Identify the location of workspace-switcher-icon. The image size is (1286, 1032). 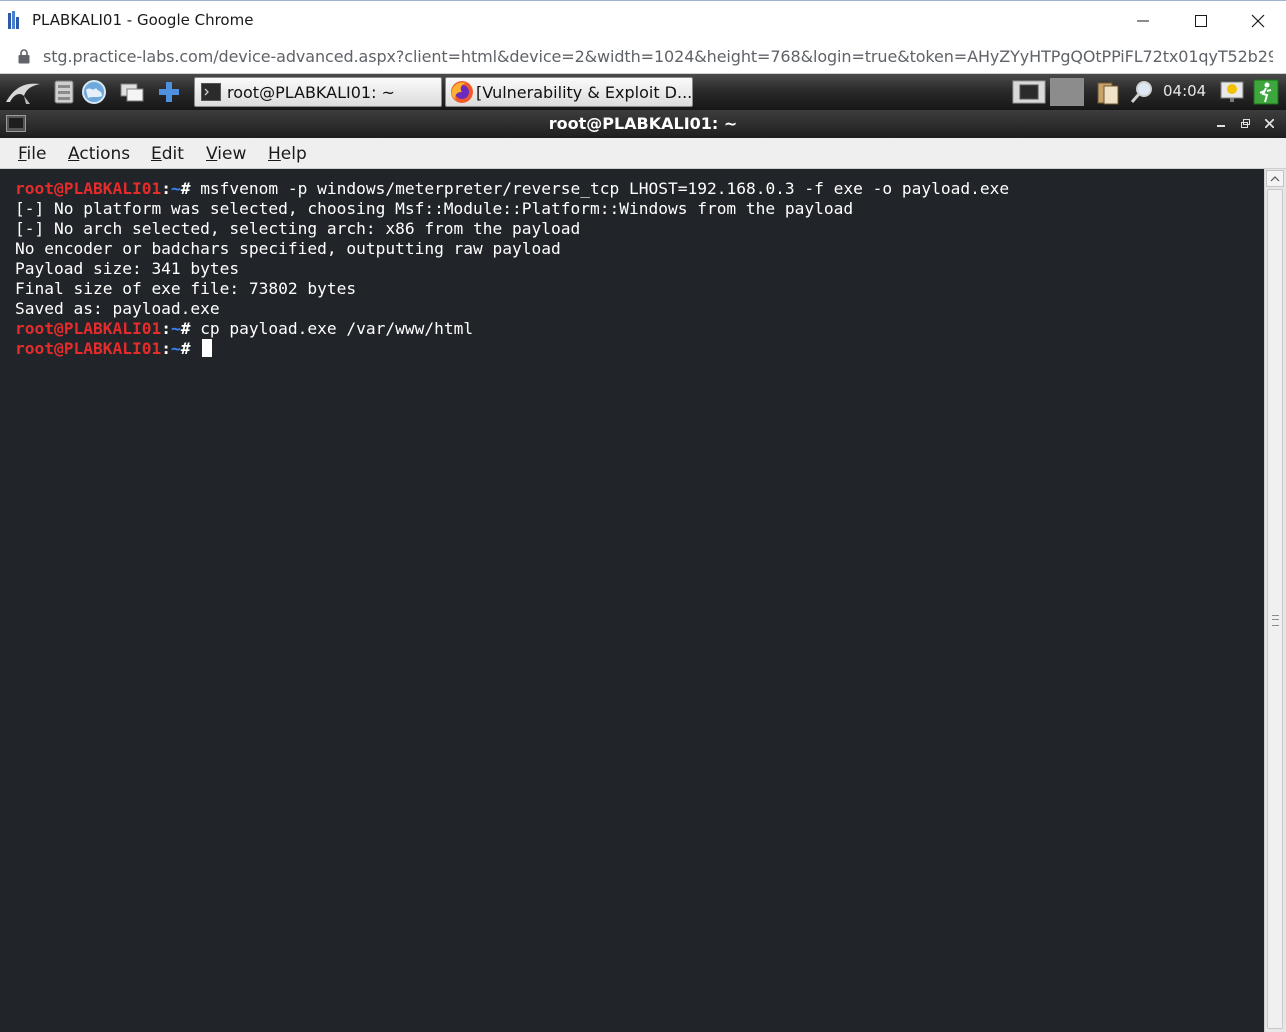
(1029, 92).